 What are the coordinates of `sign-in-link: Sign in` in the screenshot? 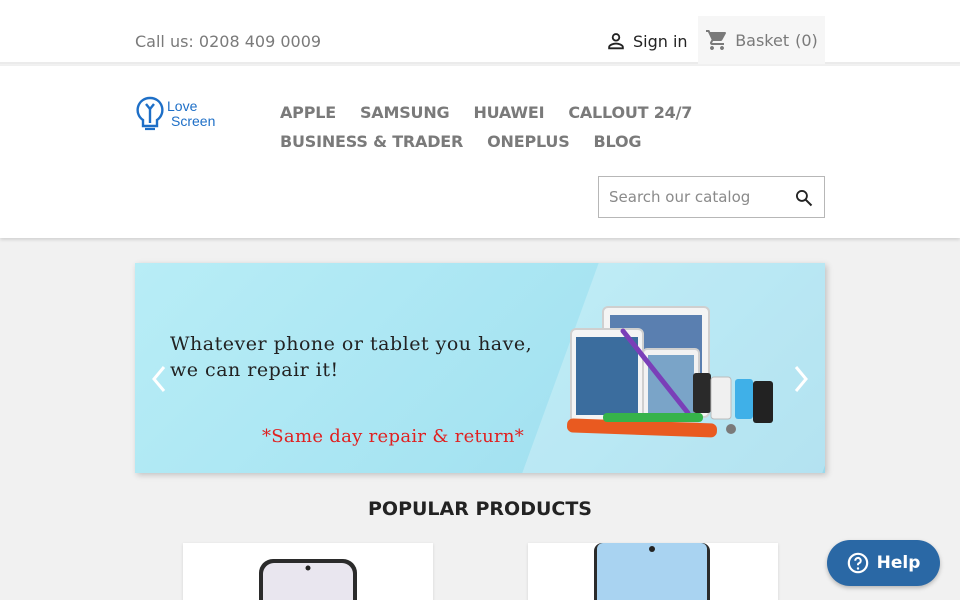 It's located at (646, 41).